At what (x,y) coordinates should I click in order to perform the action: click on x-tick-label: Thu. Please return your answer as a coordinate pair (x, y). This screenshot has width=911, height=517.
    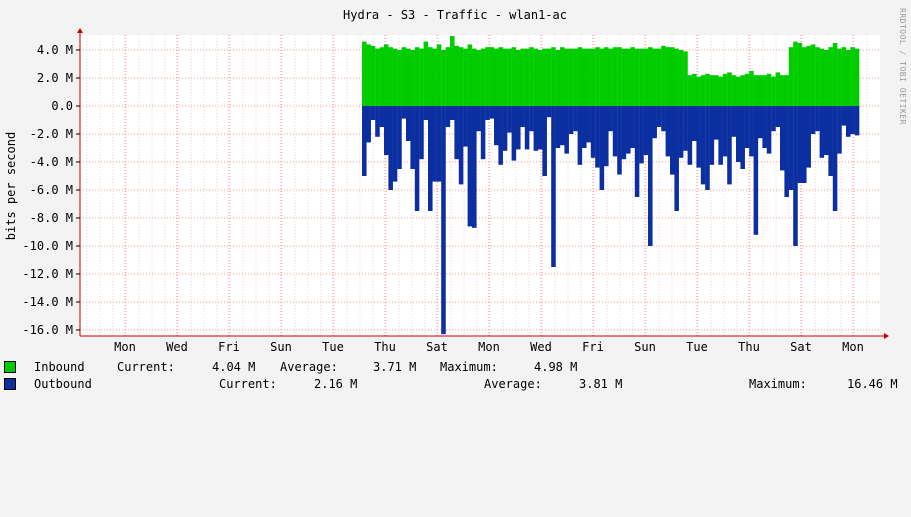
    Looking at the image, I should click on (385, 347).